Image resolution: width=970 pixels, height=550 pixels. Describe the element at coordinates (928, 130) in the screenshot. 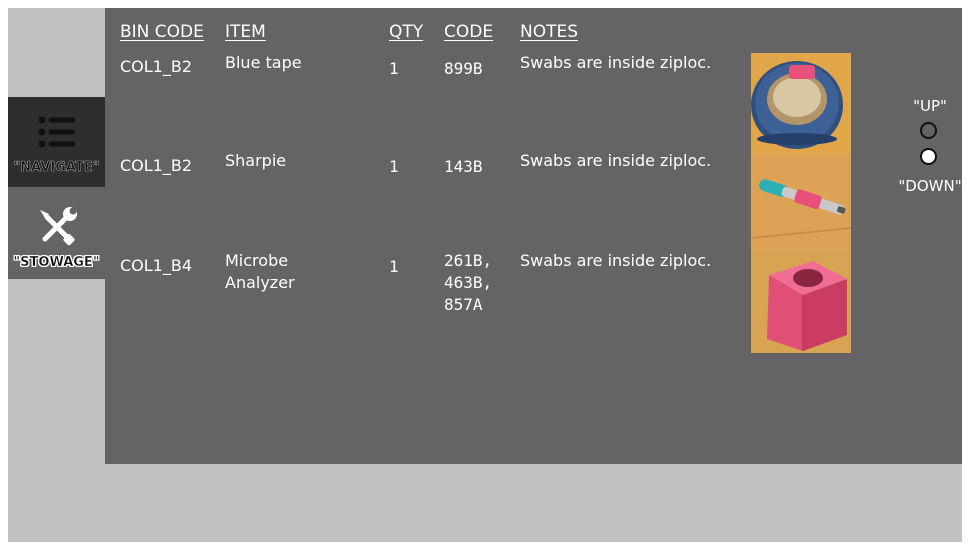

I see `scroll-up-button` at that location.